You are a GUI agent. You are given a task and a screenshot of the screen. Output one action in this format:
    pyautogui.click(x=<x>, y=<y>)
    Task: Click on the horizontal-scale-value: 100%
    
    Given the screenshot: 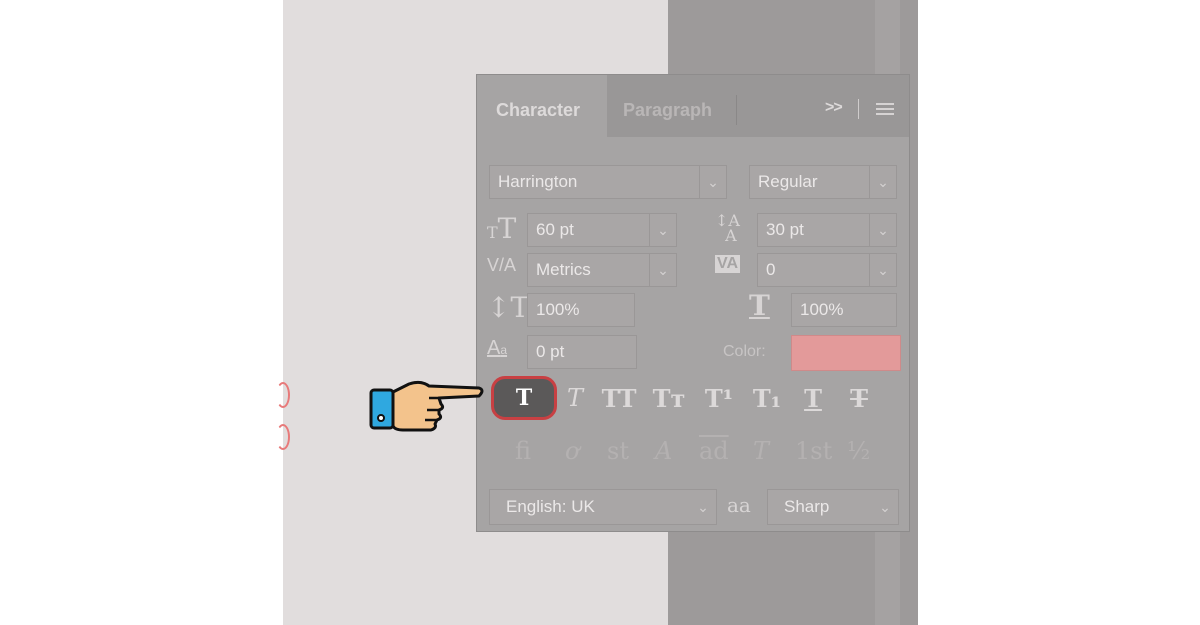 What is the action you would take?
    pyautogui.click(x=822, y=309)
    